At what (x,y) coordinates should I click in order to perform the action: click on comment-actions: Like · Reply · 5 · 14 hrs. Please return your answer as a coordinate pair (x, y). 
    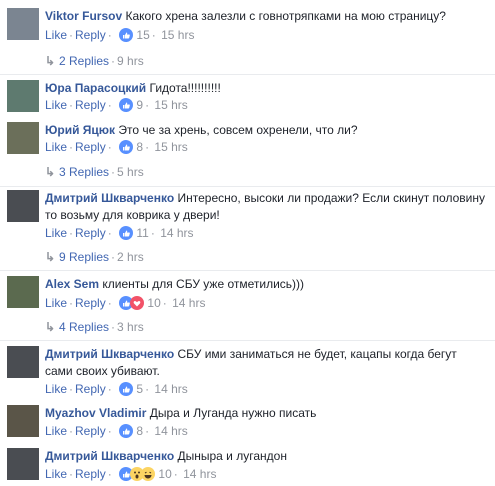
    Looking at the image, I should click on (116, 390).